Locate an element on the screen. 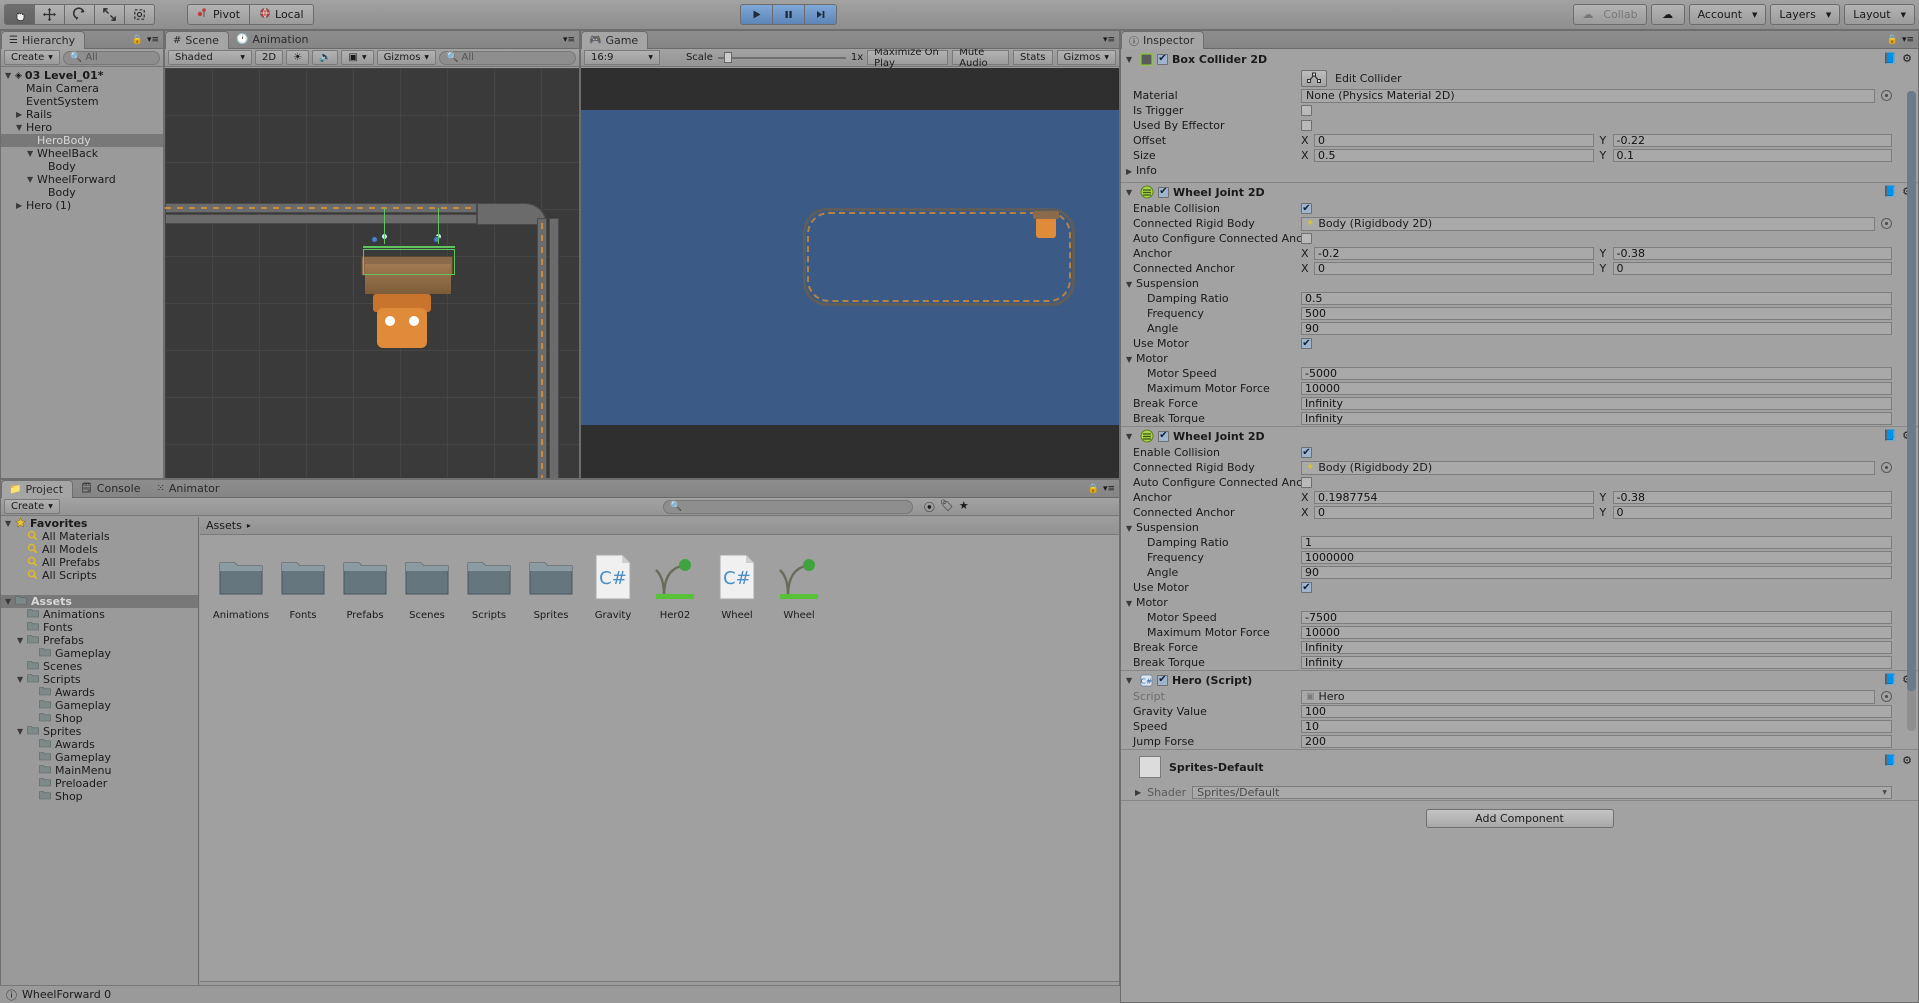 The height and width of the screenshot is (1003, 1919). hierarchy-create-button: Create ▼ is located at coordinates (32, 57).